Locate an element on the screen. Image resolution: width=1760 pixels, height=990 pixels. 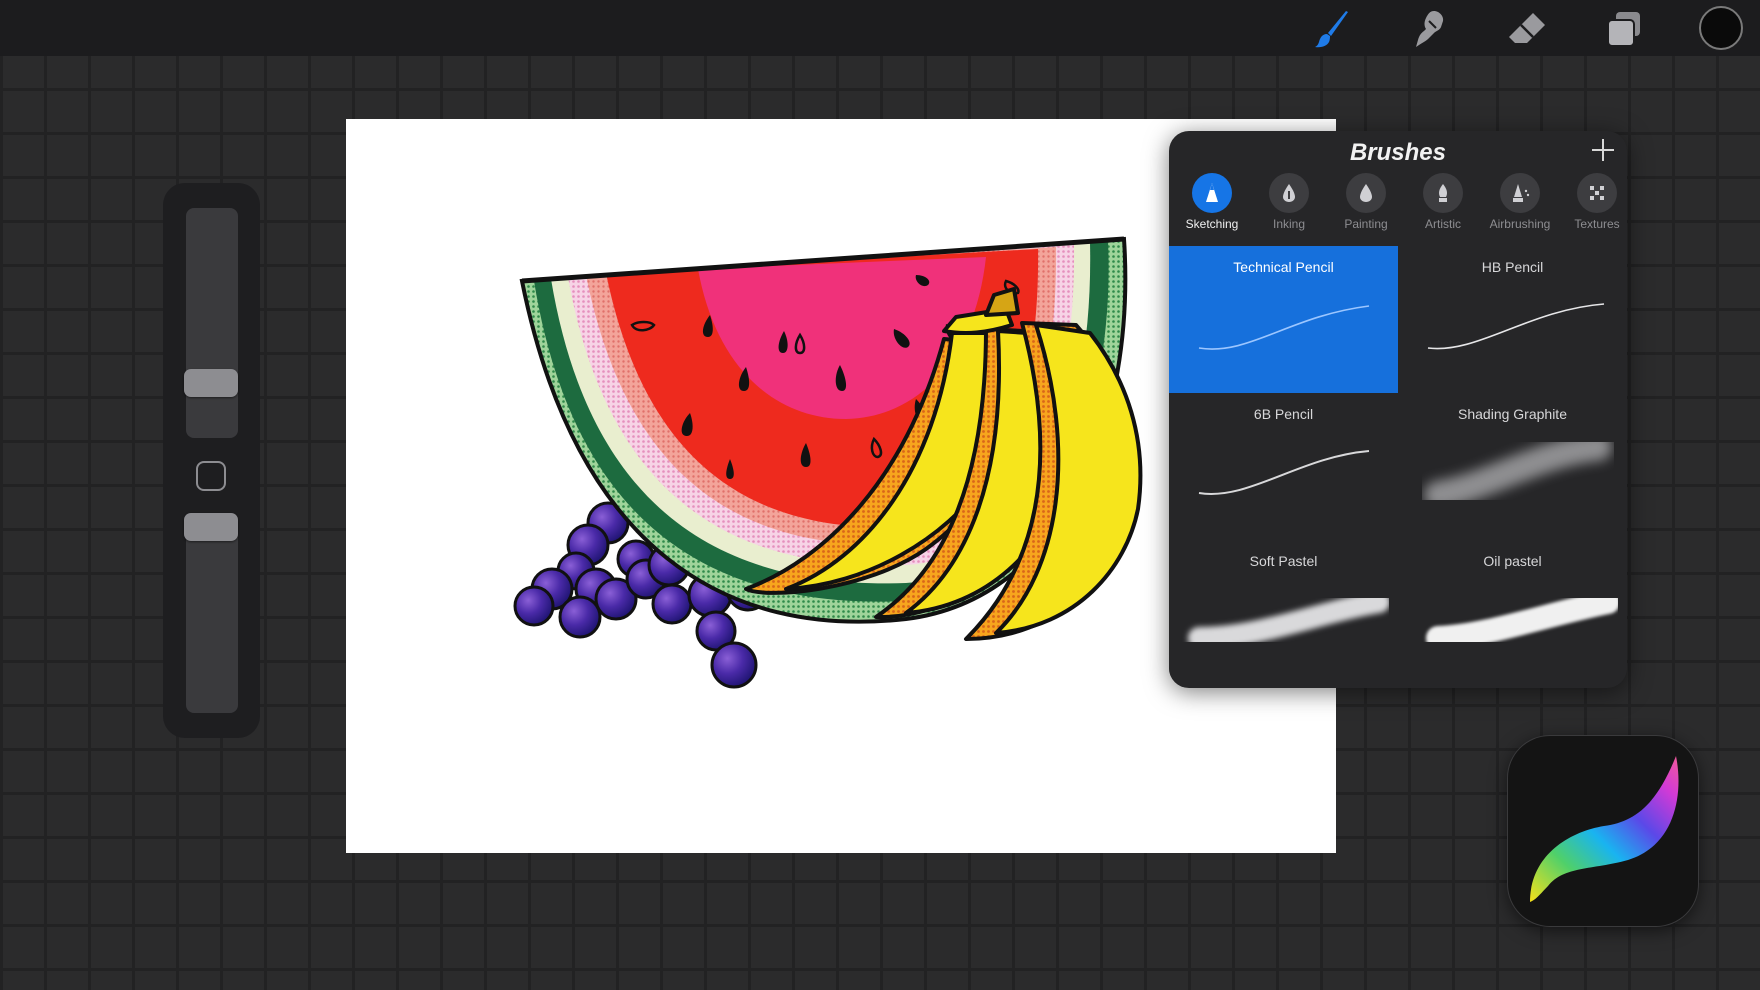
opacity-slider is located at coordinates (212, 613).